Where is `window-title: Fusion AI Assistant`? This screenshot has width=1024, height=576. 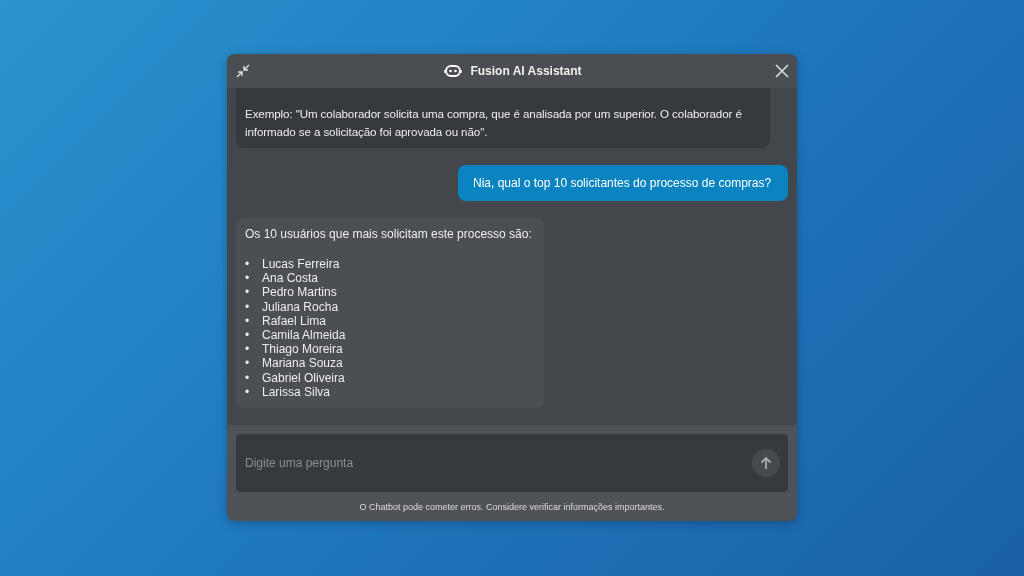 window-title: Fusion AI Assistant is located at coordinates (526, 71).